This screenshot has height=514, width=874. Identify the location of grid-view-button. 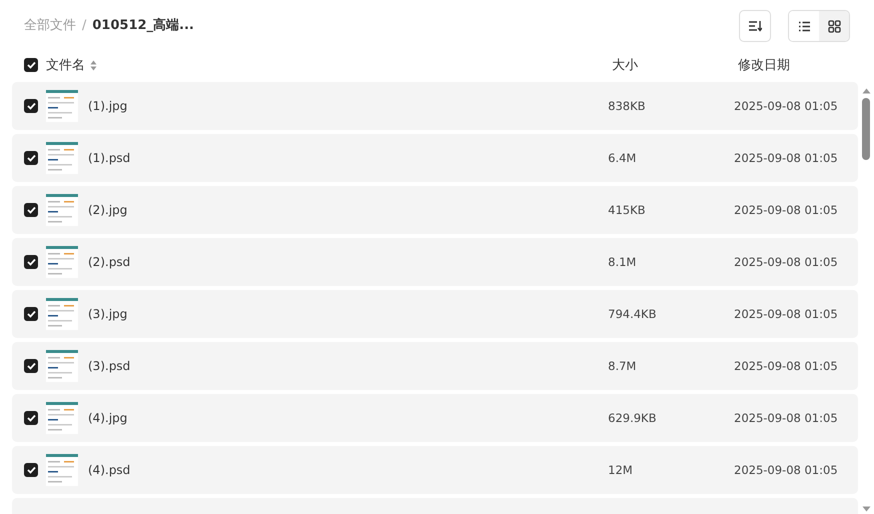
(834, 26).